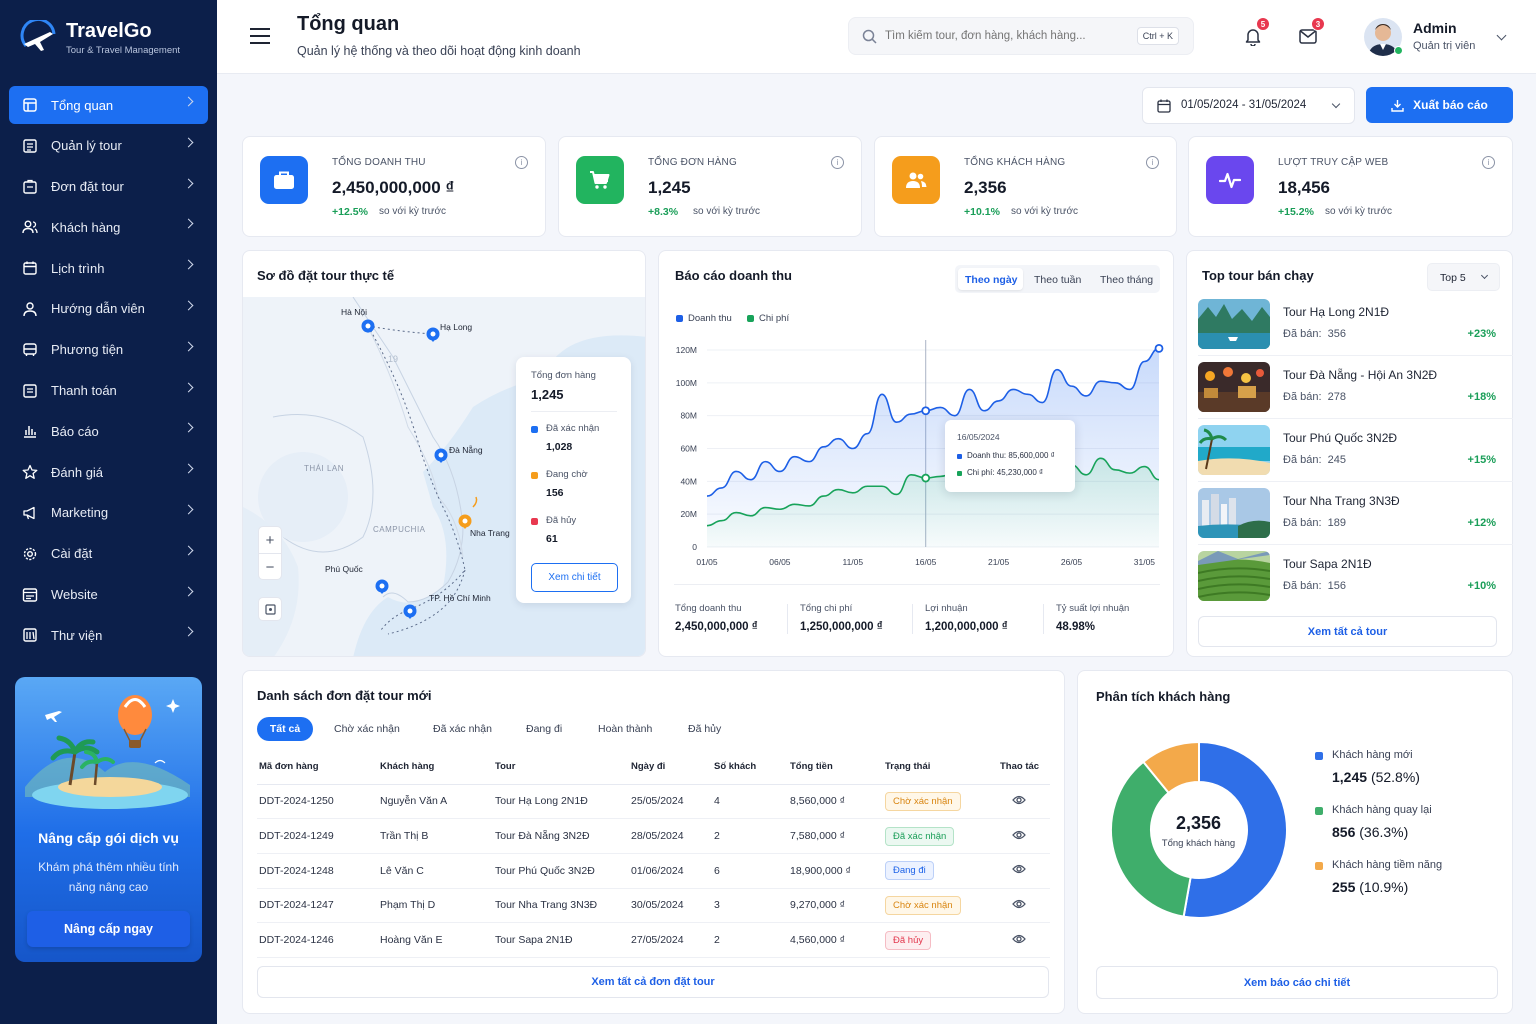 This screenshot has height=1024, width=1536. What do you see at coordinates (1337, 523) in the screenshot?
I see `sold-count: 189` at bounding box center [1337, 523].